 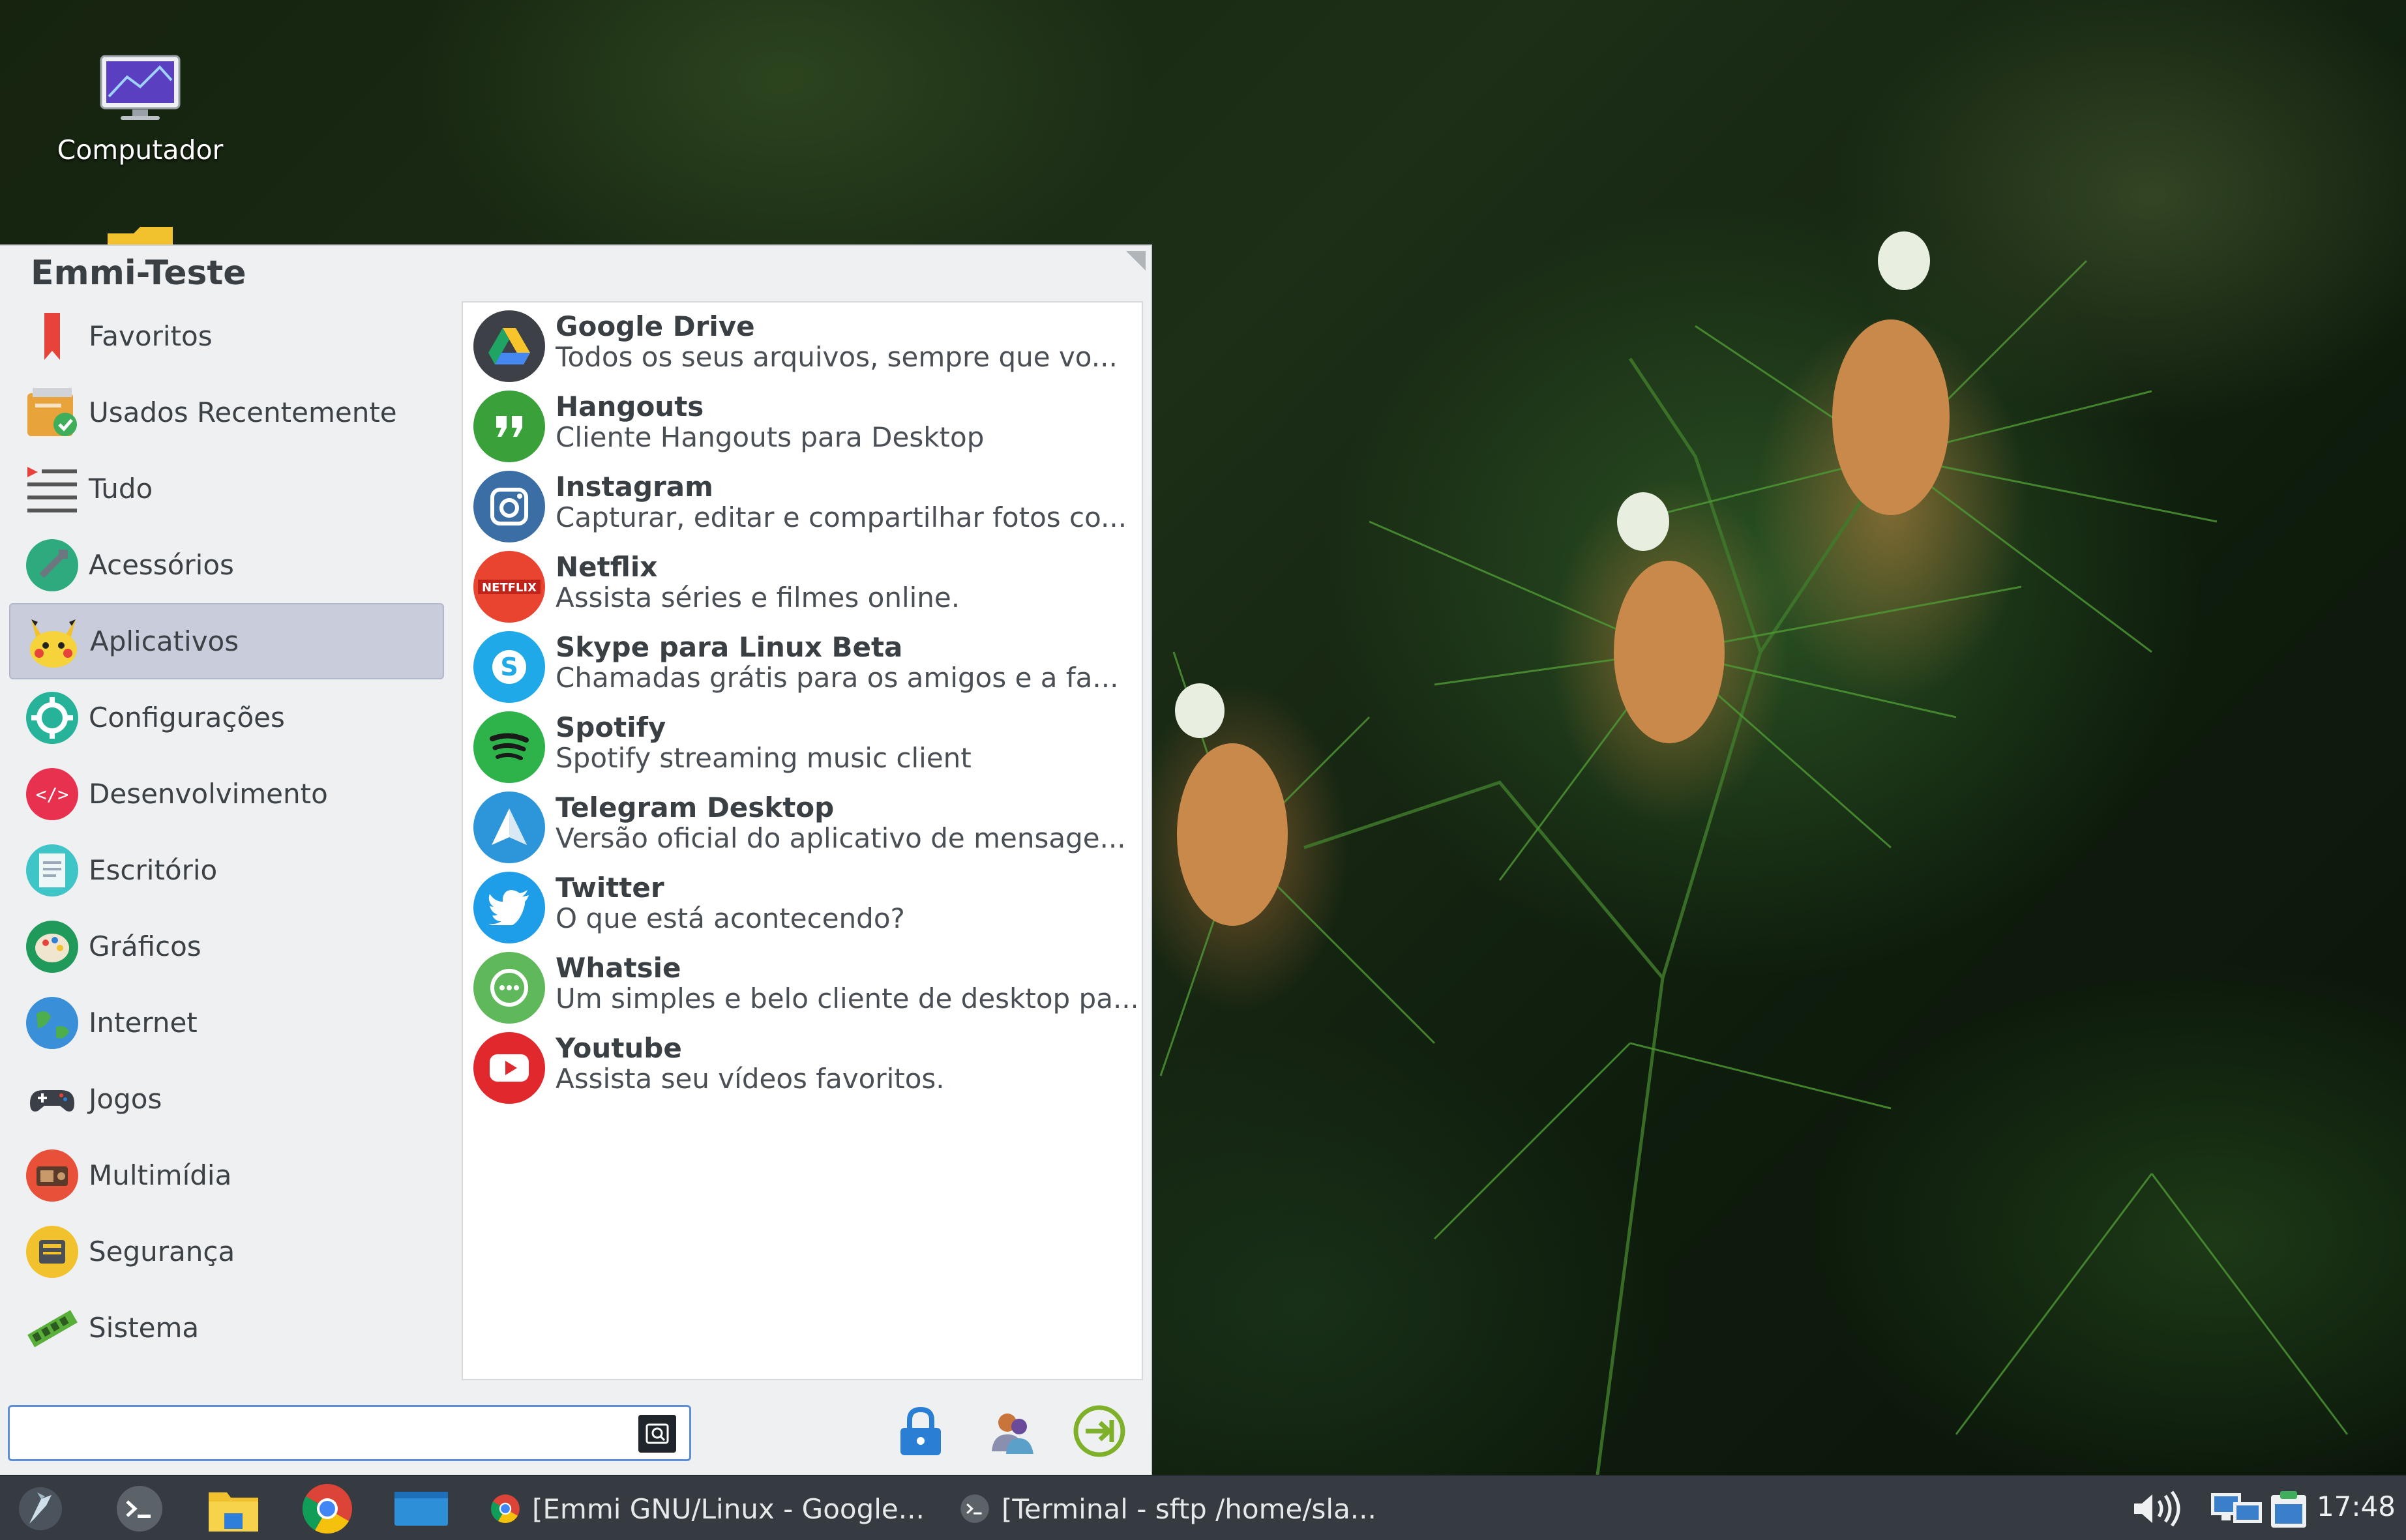 What do you see at coordinates (162, 1251) in the screenshot?
I see `category-label: Segurança` at bounding box center [162, 1251].